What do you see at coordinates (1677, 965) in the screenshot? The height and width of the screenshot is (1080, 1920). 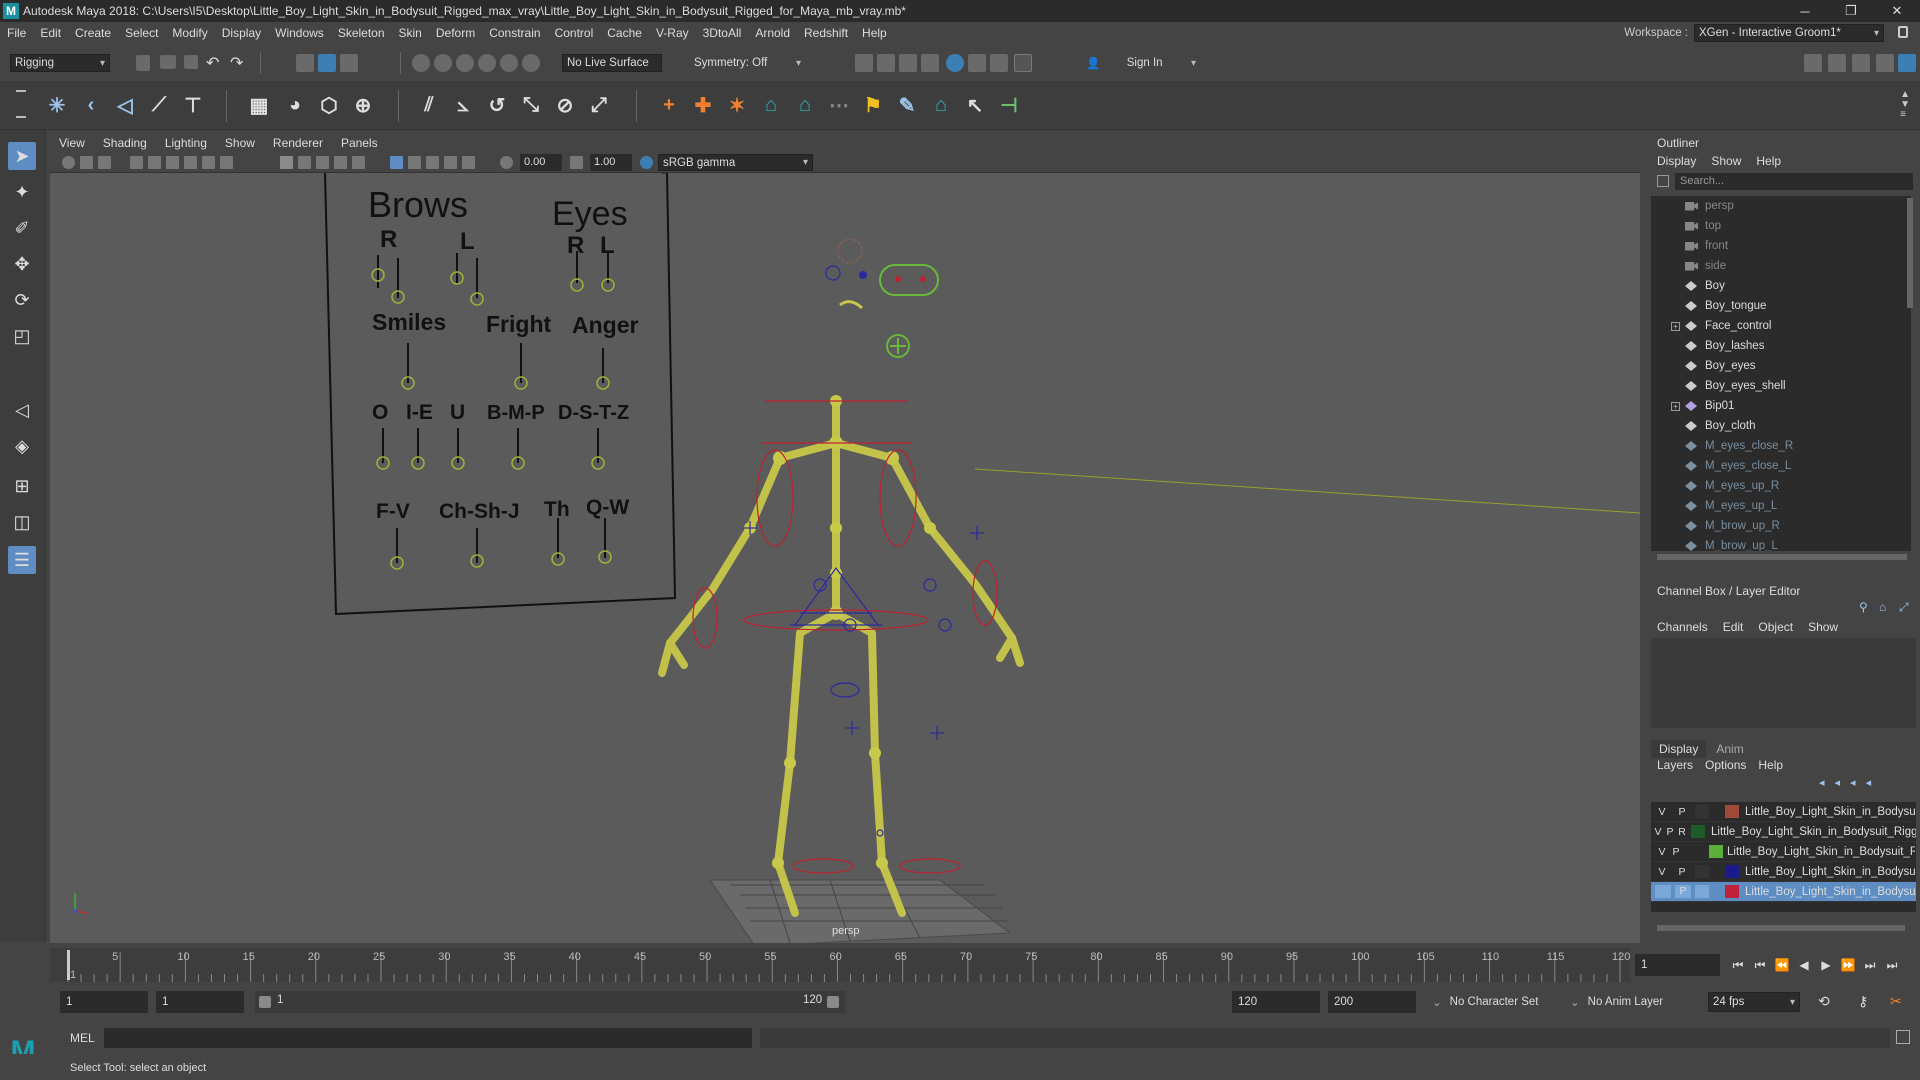 I see `current-frame-field: 1` at bounding box center [1677, 965].